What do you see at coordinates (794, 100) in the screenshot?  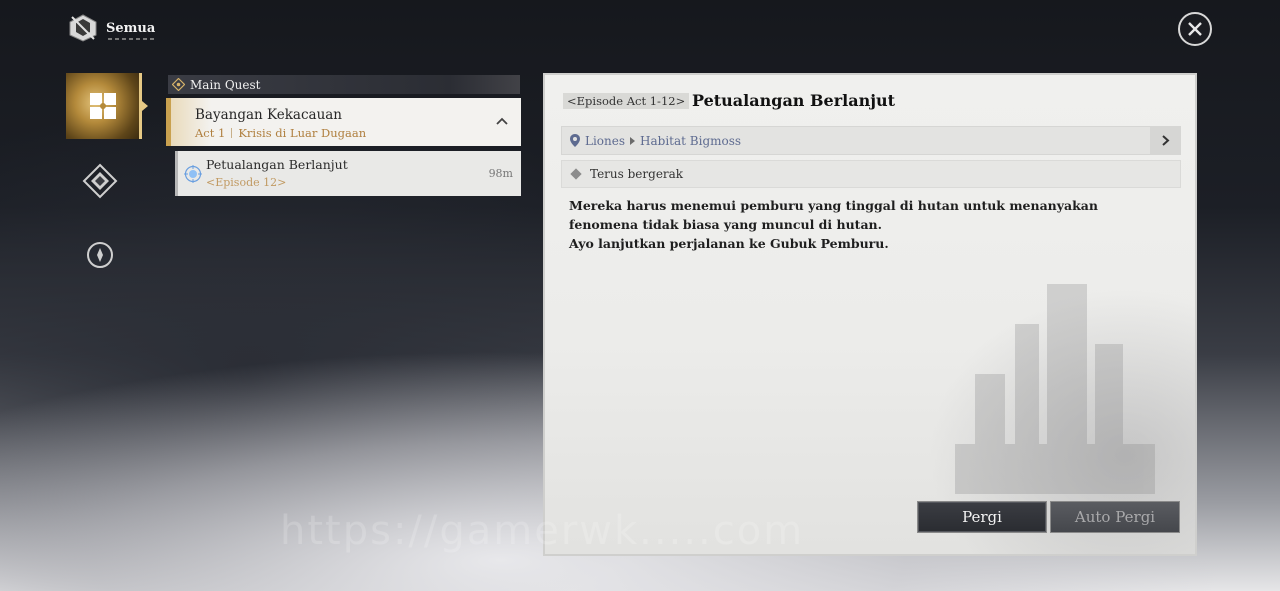 I see `quest-title: Petualangan Berlanjut` at bounding box center [794, 100].